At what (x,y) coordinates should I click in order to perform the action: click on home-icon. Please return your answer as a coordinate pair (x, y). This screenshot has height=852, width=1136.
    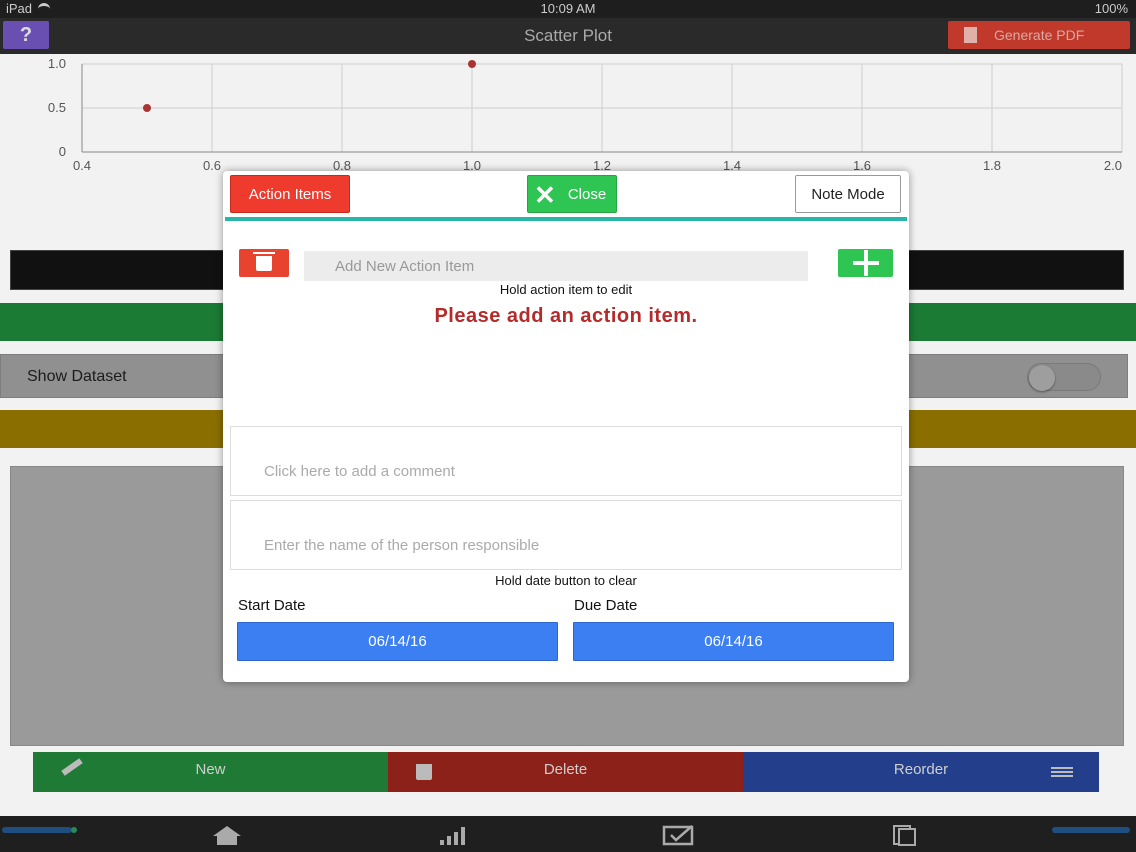
    Looking at the image, I should click on (226, 835).